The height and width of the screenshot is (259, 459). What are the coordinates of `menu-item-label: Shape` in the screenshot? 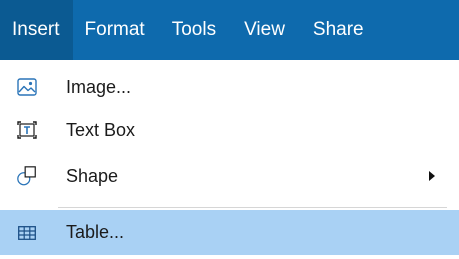 It's located at (92, 175).